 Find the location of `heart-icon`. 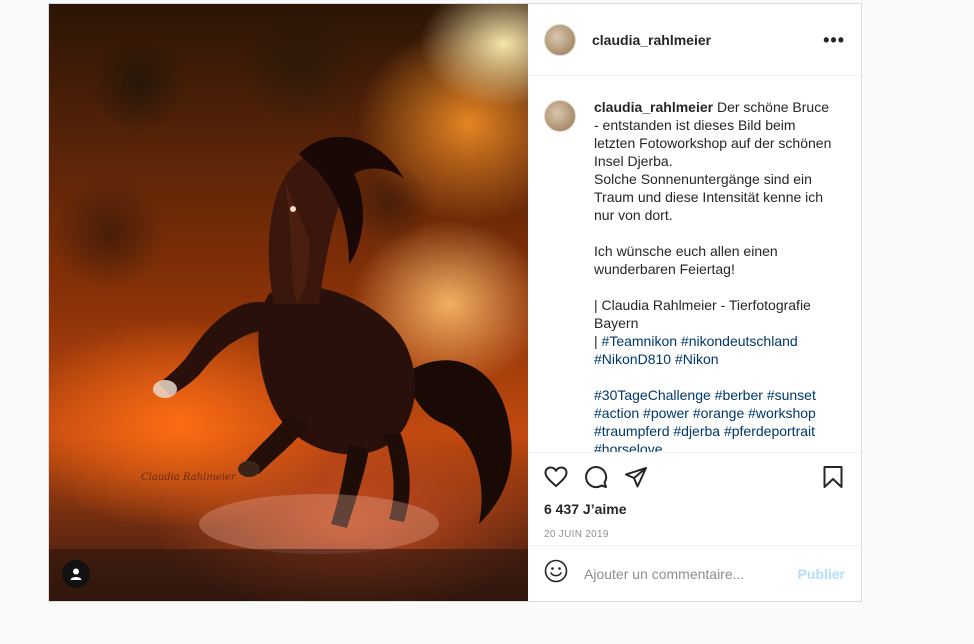

heart-icon is located at coordinates (556, 477).